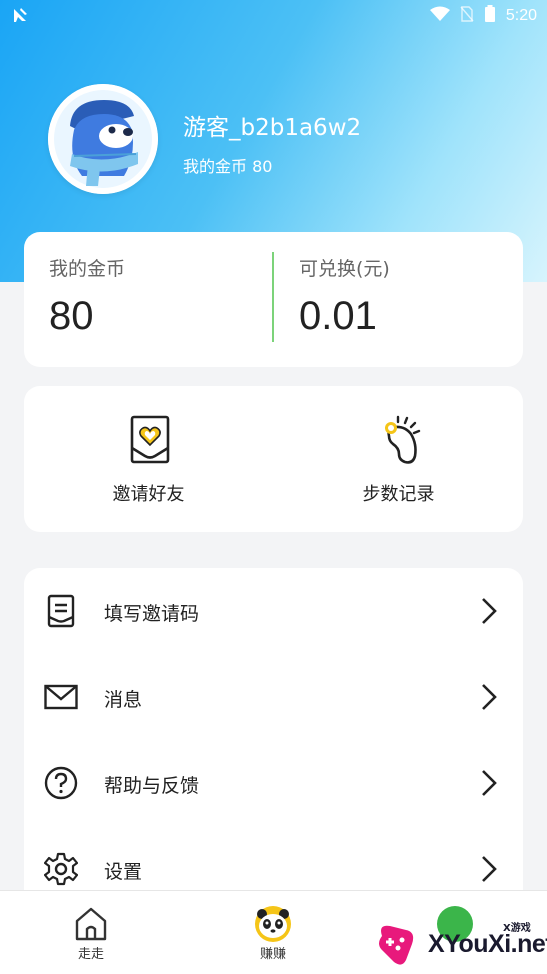  Describe the element at coordinates (396, 945) in the screenshot. I see `gamepad-logo-icon` at that location.